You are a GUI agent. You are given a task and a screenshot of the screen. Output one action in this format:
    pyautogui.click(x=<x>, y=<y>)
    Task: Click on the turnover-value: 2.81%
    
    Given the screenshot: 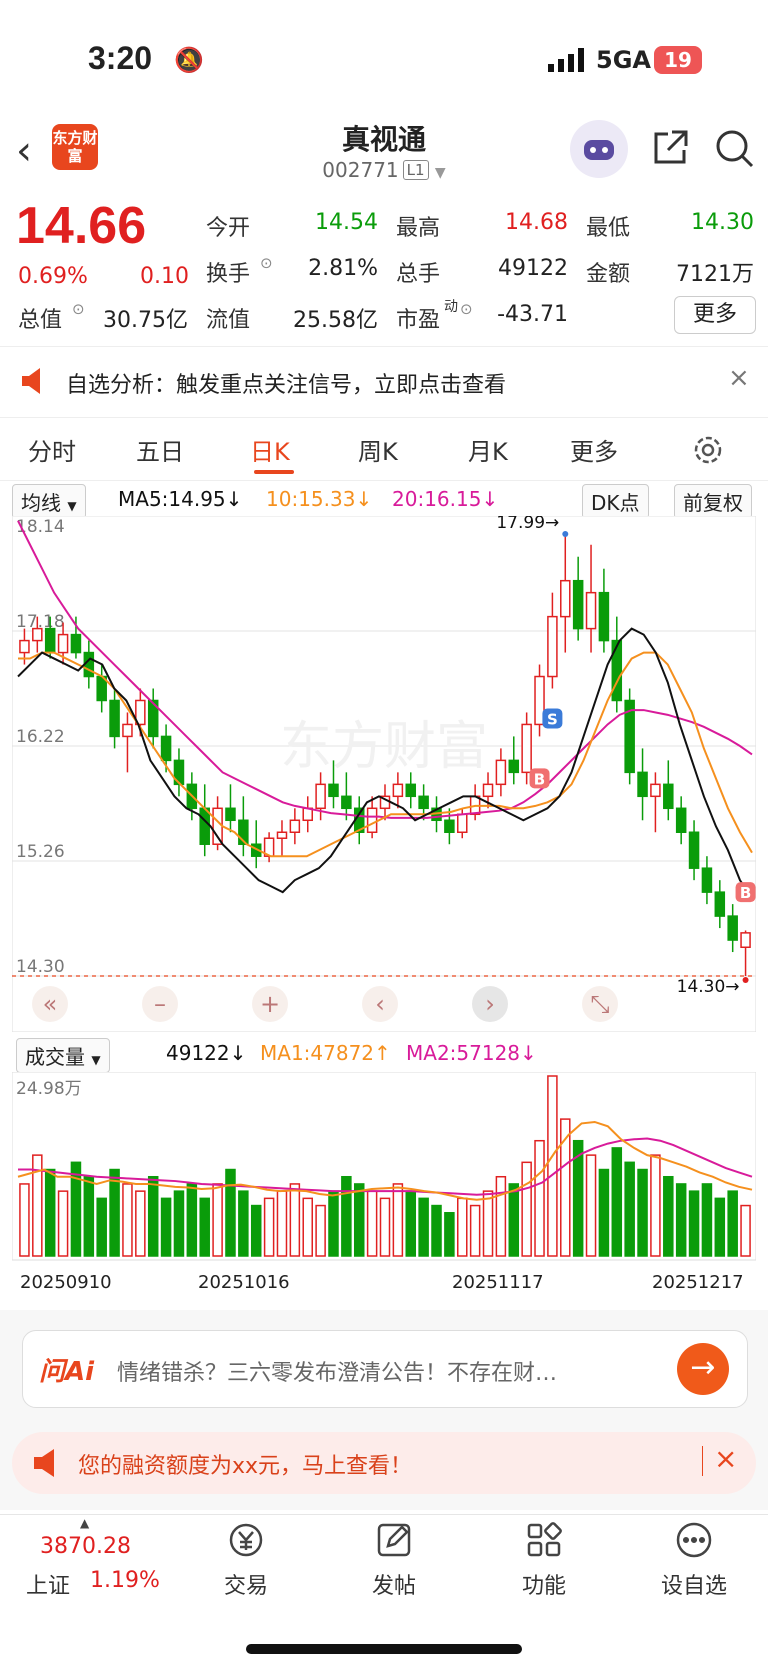 What is the action you would take?
    pyautogui.click(x=343, y=268)
    